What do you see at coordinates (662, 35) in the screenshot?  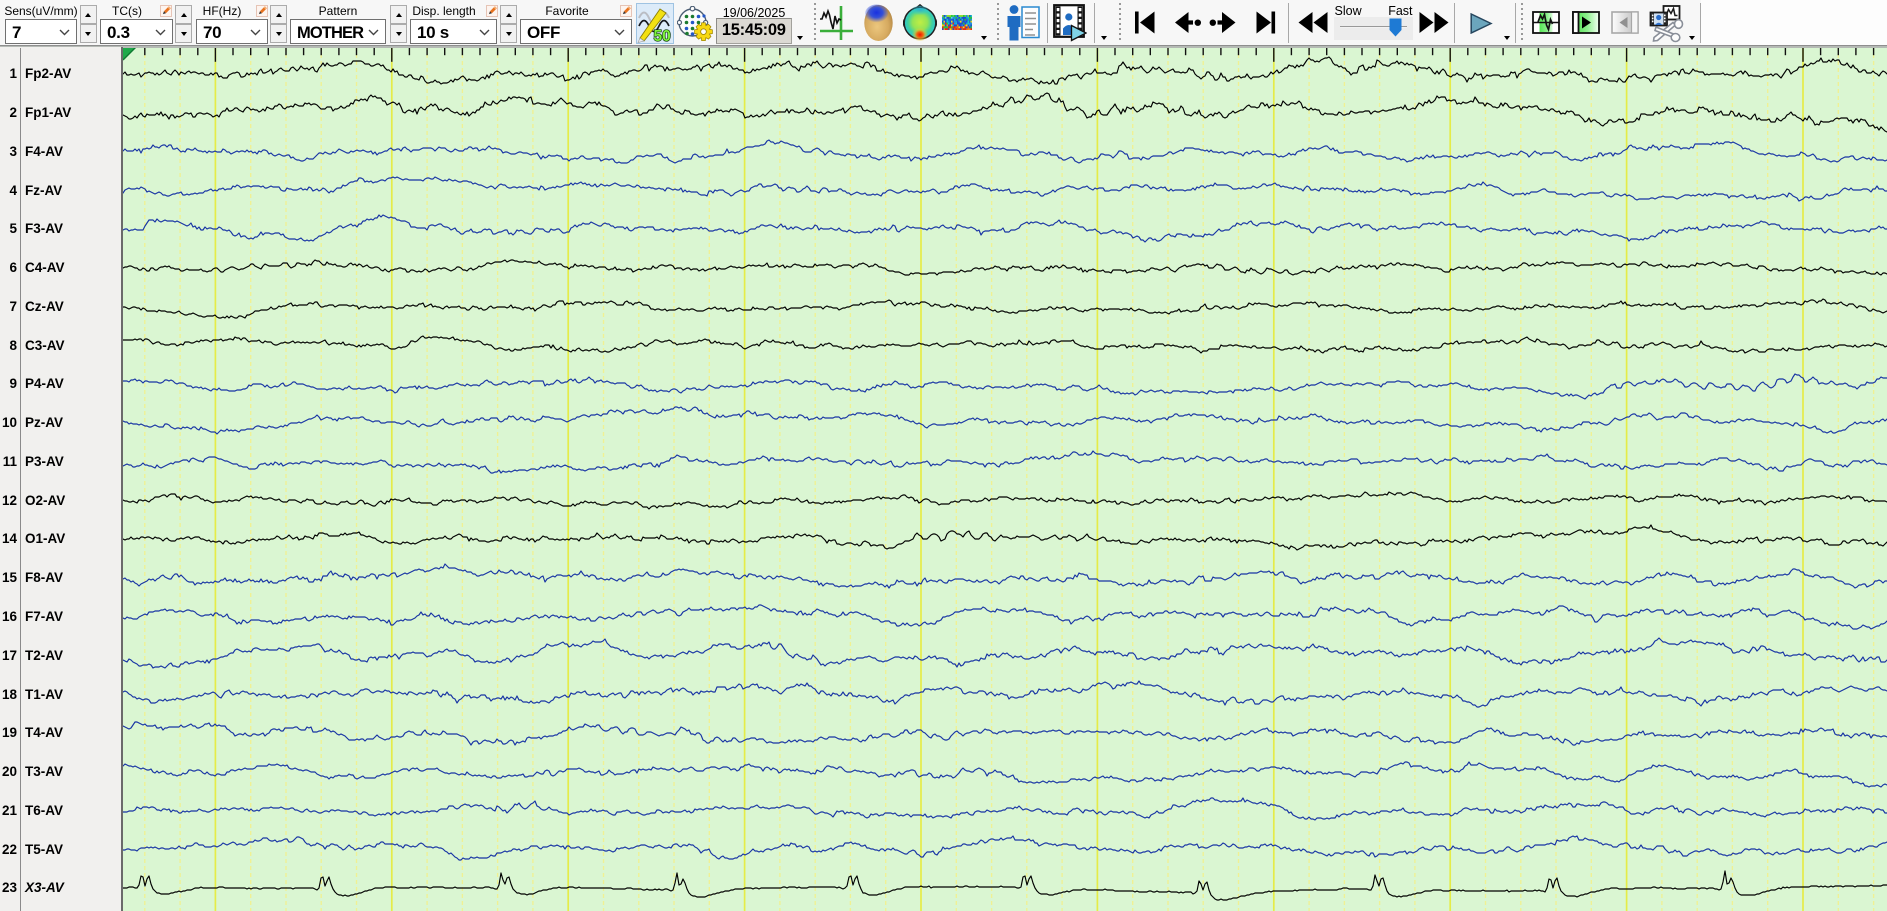 I see `svg-text: 50` at bounding box center [662, 35].